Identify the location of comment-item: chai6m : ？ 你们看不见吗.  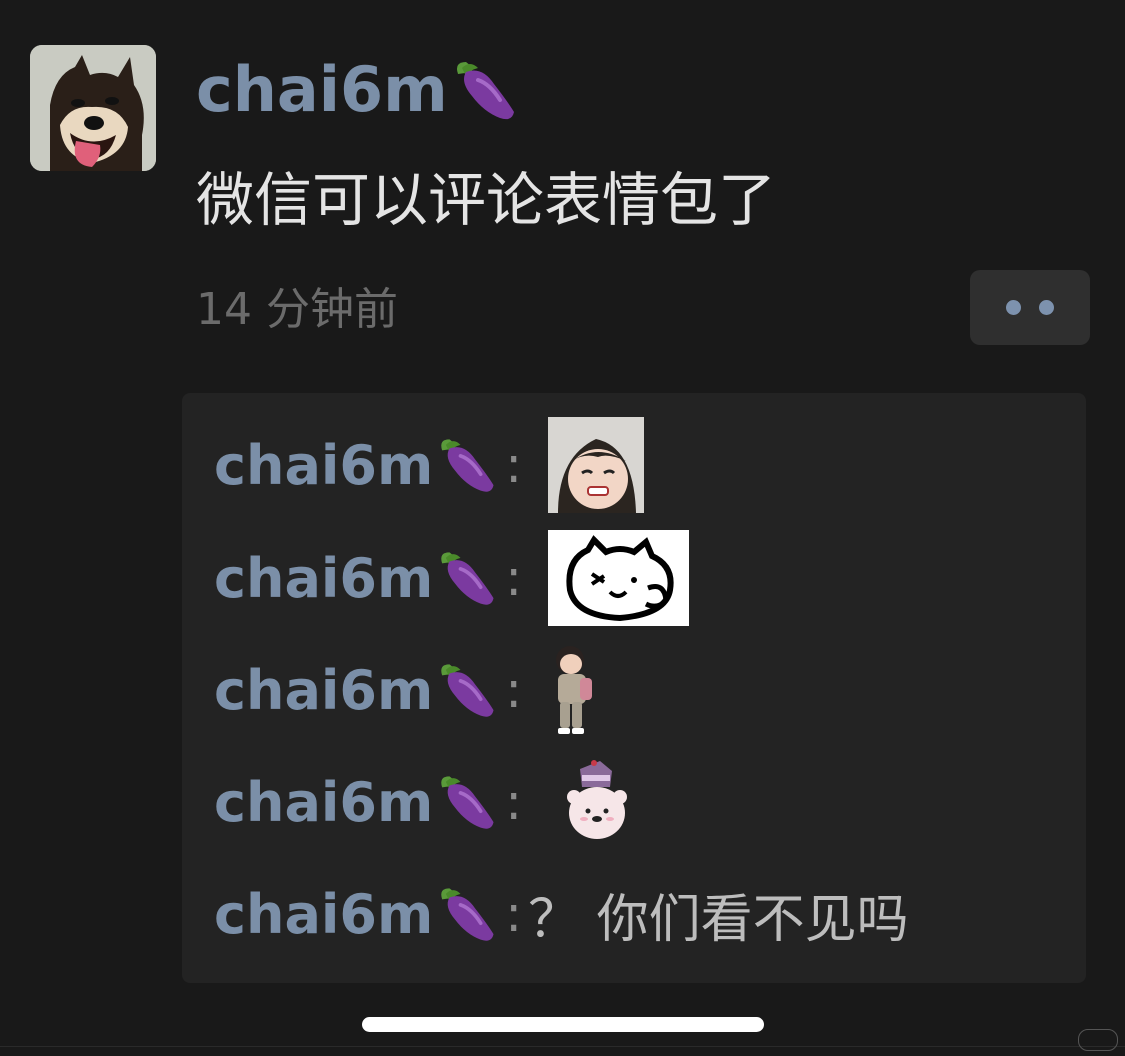
(561, 914).